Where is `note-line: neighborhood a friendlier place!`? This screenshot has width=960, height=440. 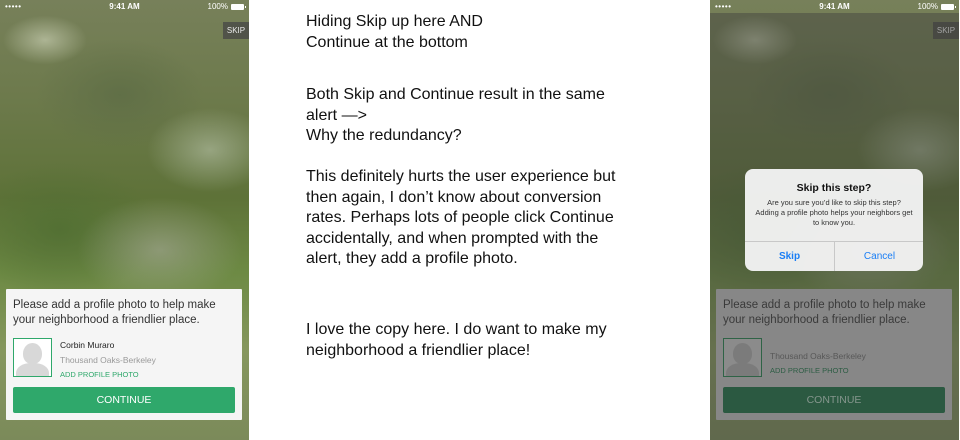 note-line: neighborhood a friendlier place! is located at coordinates (418, 350).